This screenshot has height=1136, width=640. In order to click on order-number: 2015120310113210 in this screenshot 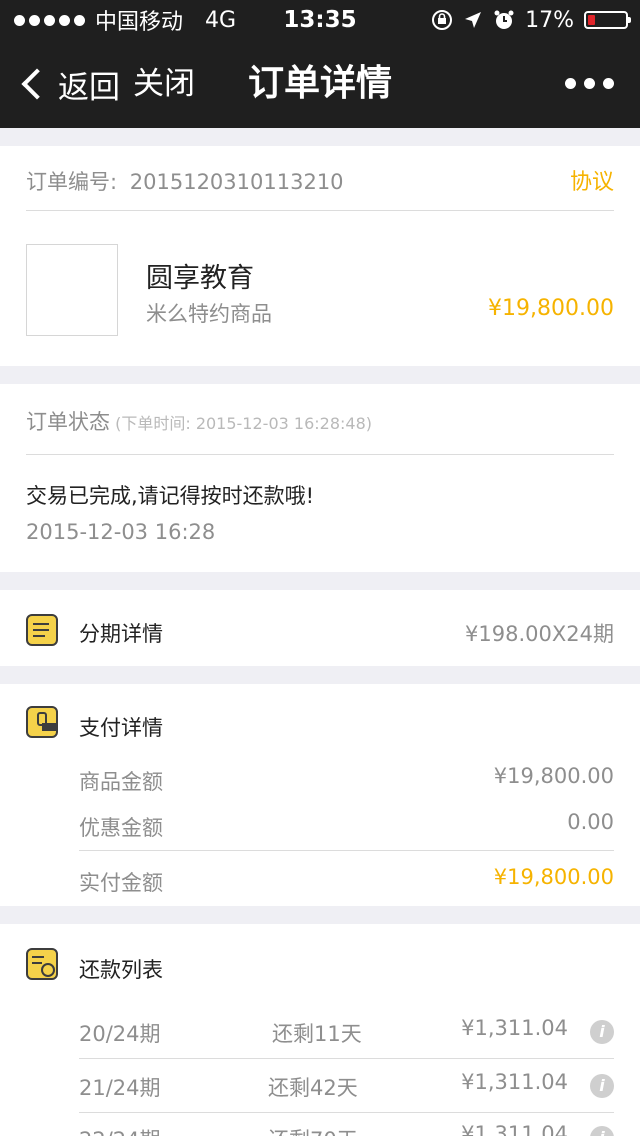, I will do `click(236, 182)`.